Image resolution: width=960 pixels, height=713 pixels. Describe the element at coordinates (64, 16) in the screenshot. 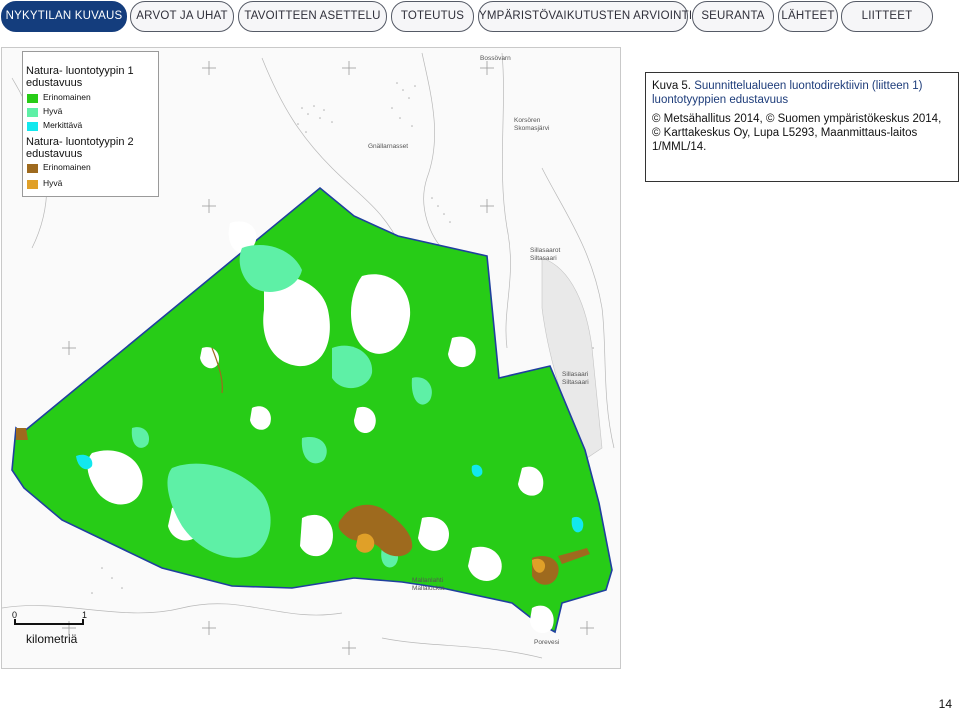

I see `tab-nykytilan-kuvaus: NYKYTILAN KUVAUS` at that location.